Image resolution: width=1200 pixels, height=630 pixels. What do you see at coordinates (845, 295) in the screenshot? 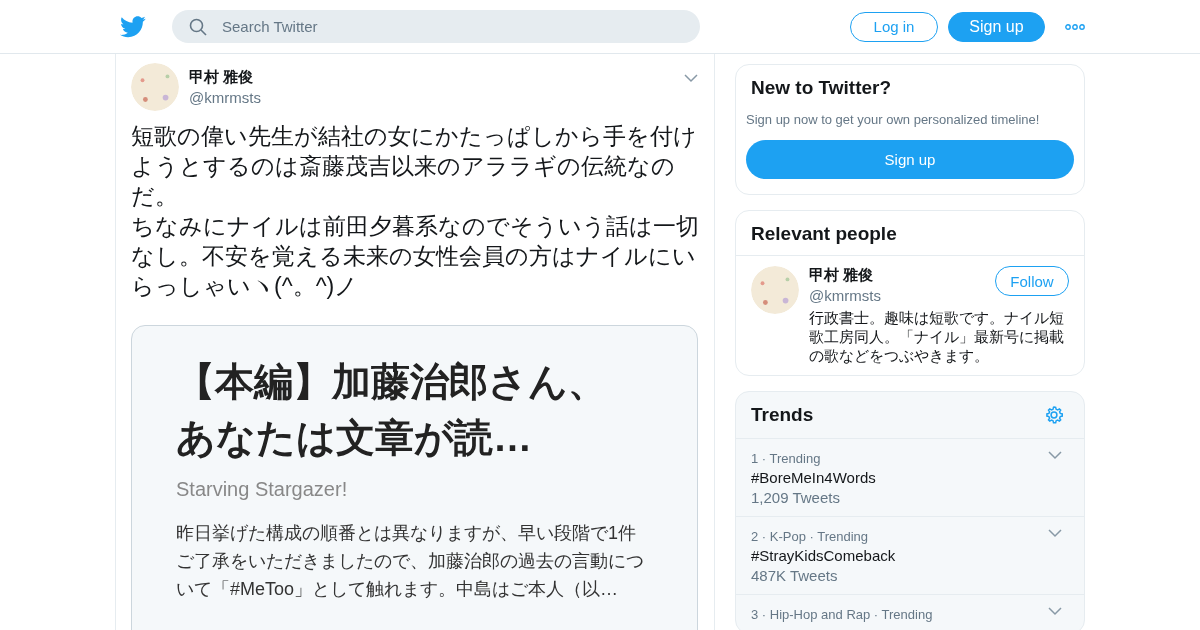
I see `person-handle: @kmrmsts` at bounding box center [845, 295].